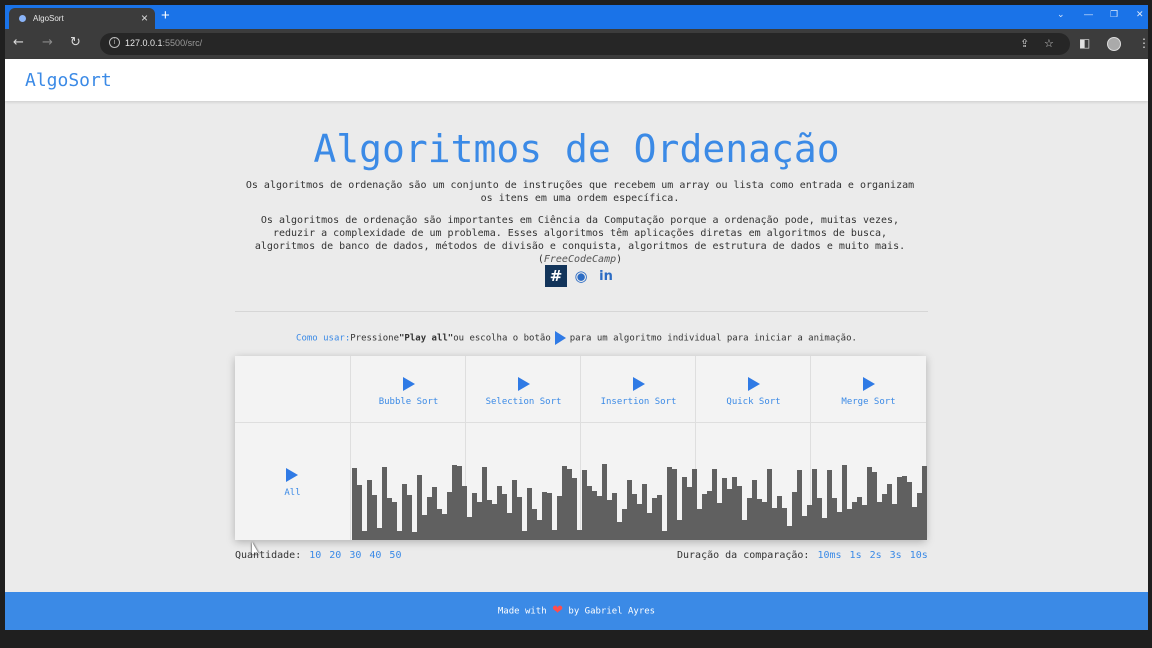 This screenshot has width=1152, height=648. I want to click on share-icon: ⇪, so click(1024, 43).